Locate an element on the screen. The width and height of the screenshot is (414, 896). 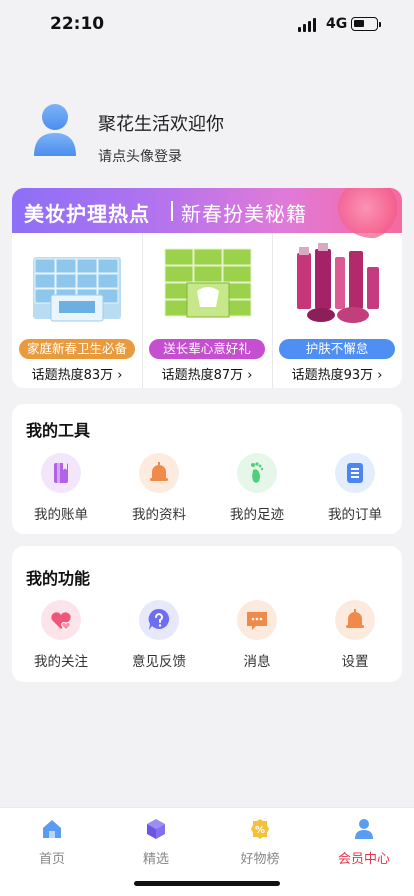
tool-my-footprint: 我的足迹 is located at coordinates (257, 498).